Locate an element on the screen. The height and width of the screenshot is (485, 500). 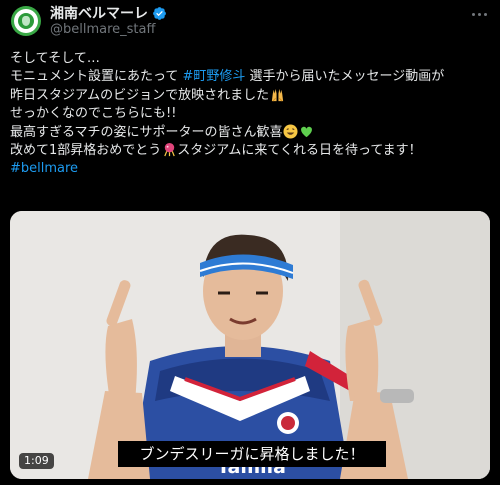
name-row: 湘南ベルマーレ is located at coordinates (108, 13).